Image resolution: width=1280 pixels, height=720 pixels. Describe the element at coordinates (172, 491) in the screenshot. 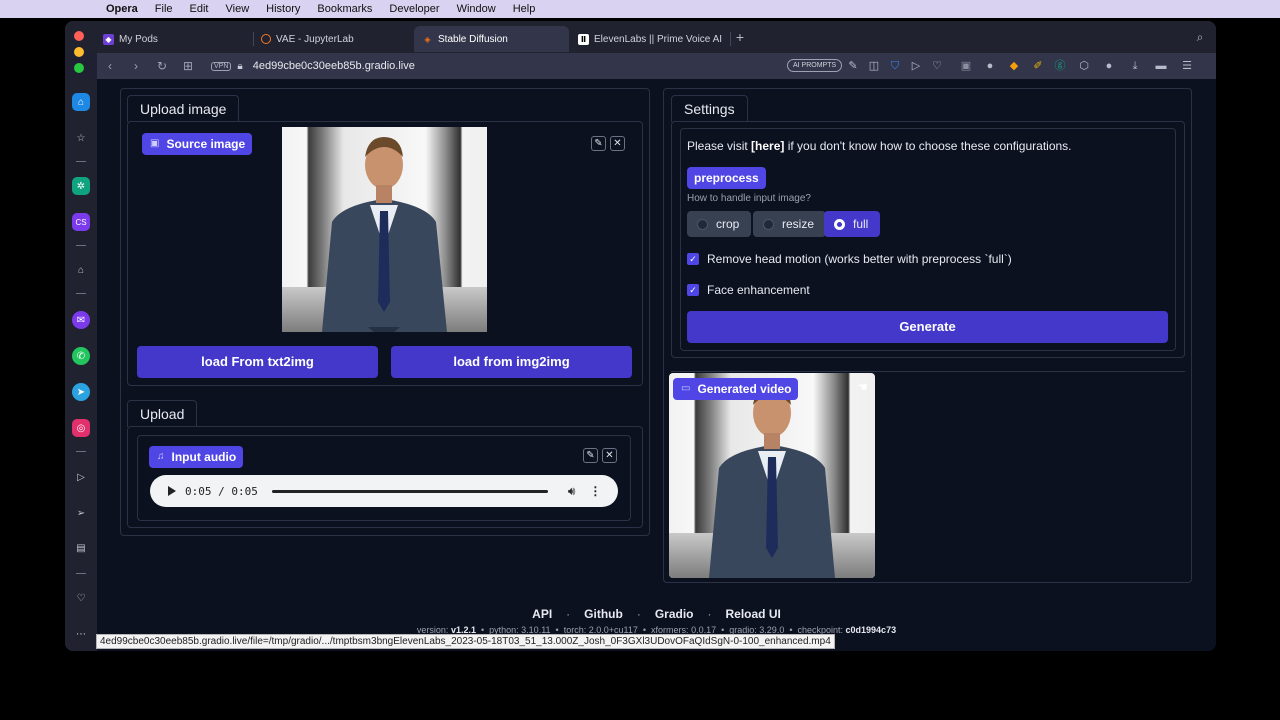

I see `play-icon` at that location.